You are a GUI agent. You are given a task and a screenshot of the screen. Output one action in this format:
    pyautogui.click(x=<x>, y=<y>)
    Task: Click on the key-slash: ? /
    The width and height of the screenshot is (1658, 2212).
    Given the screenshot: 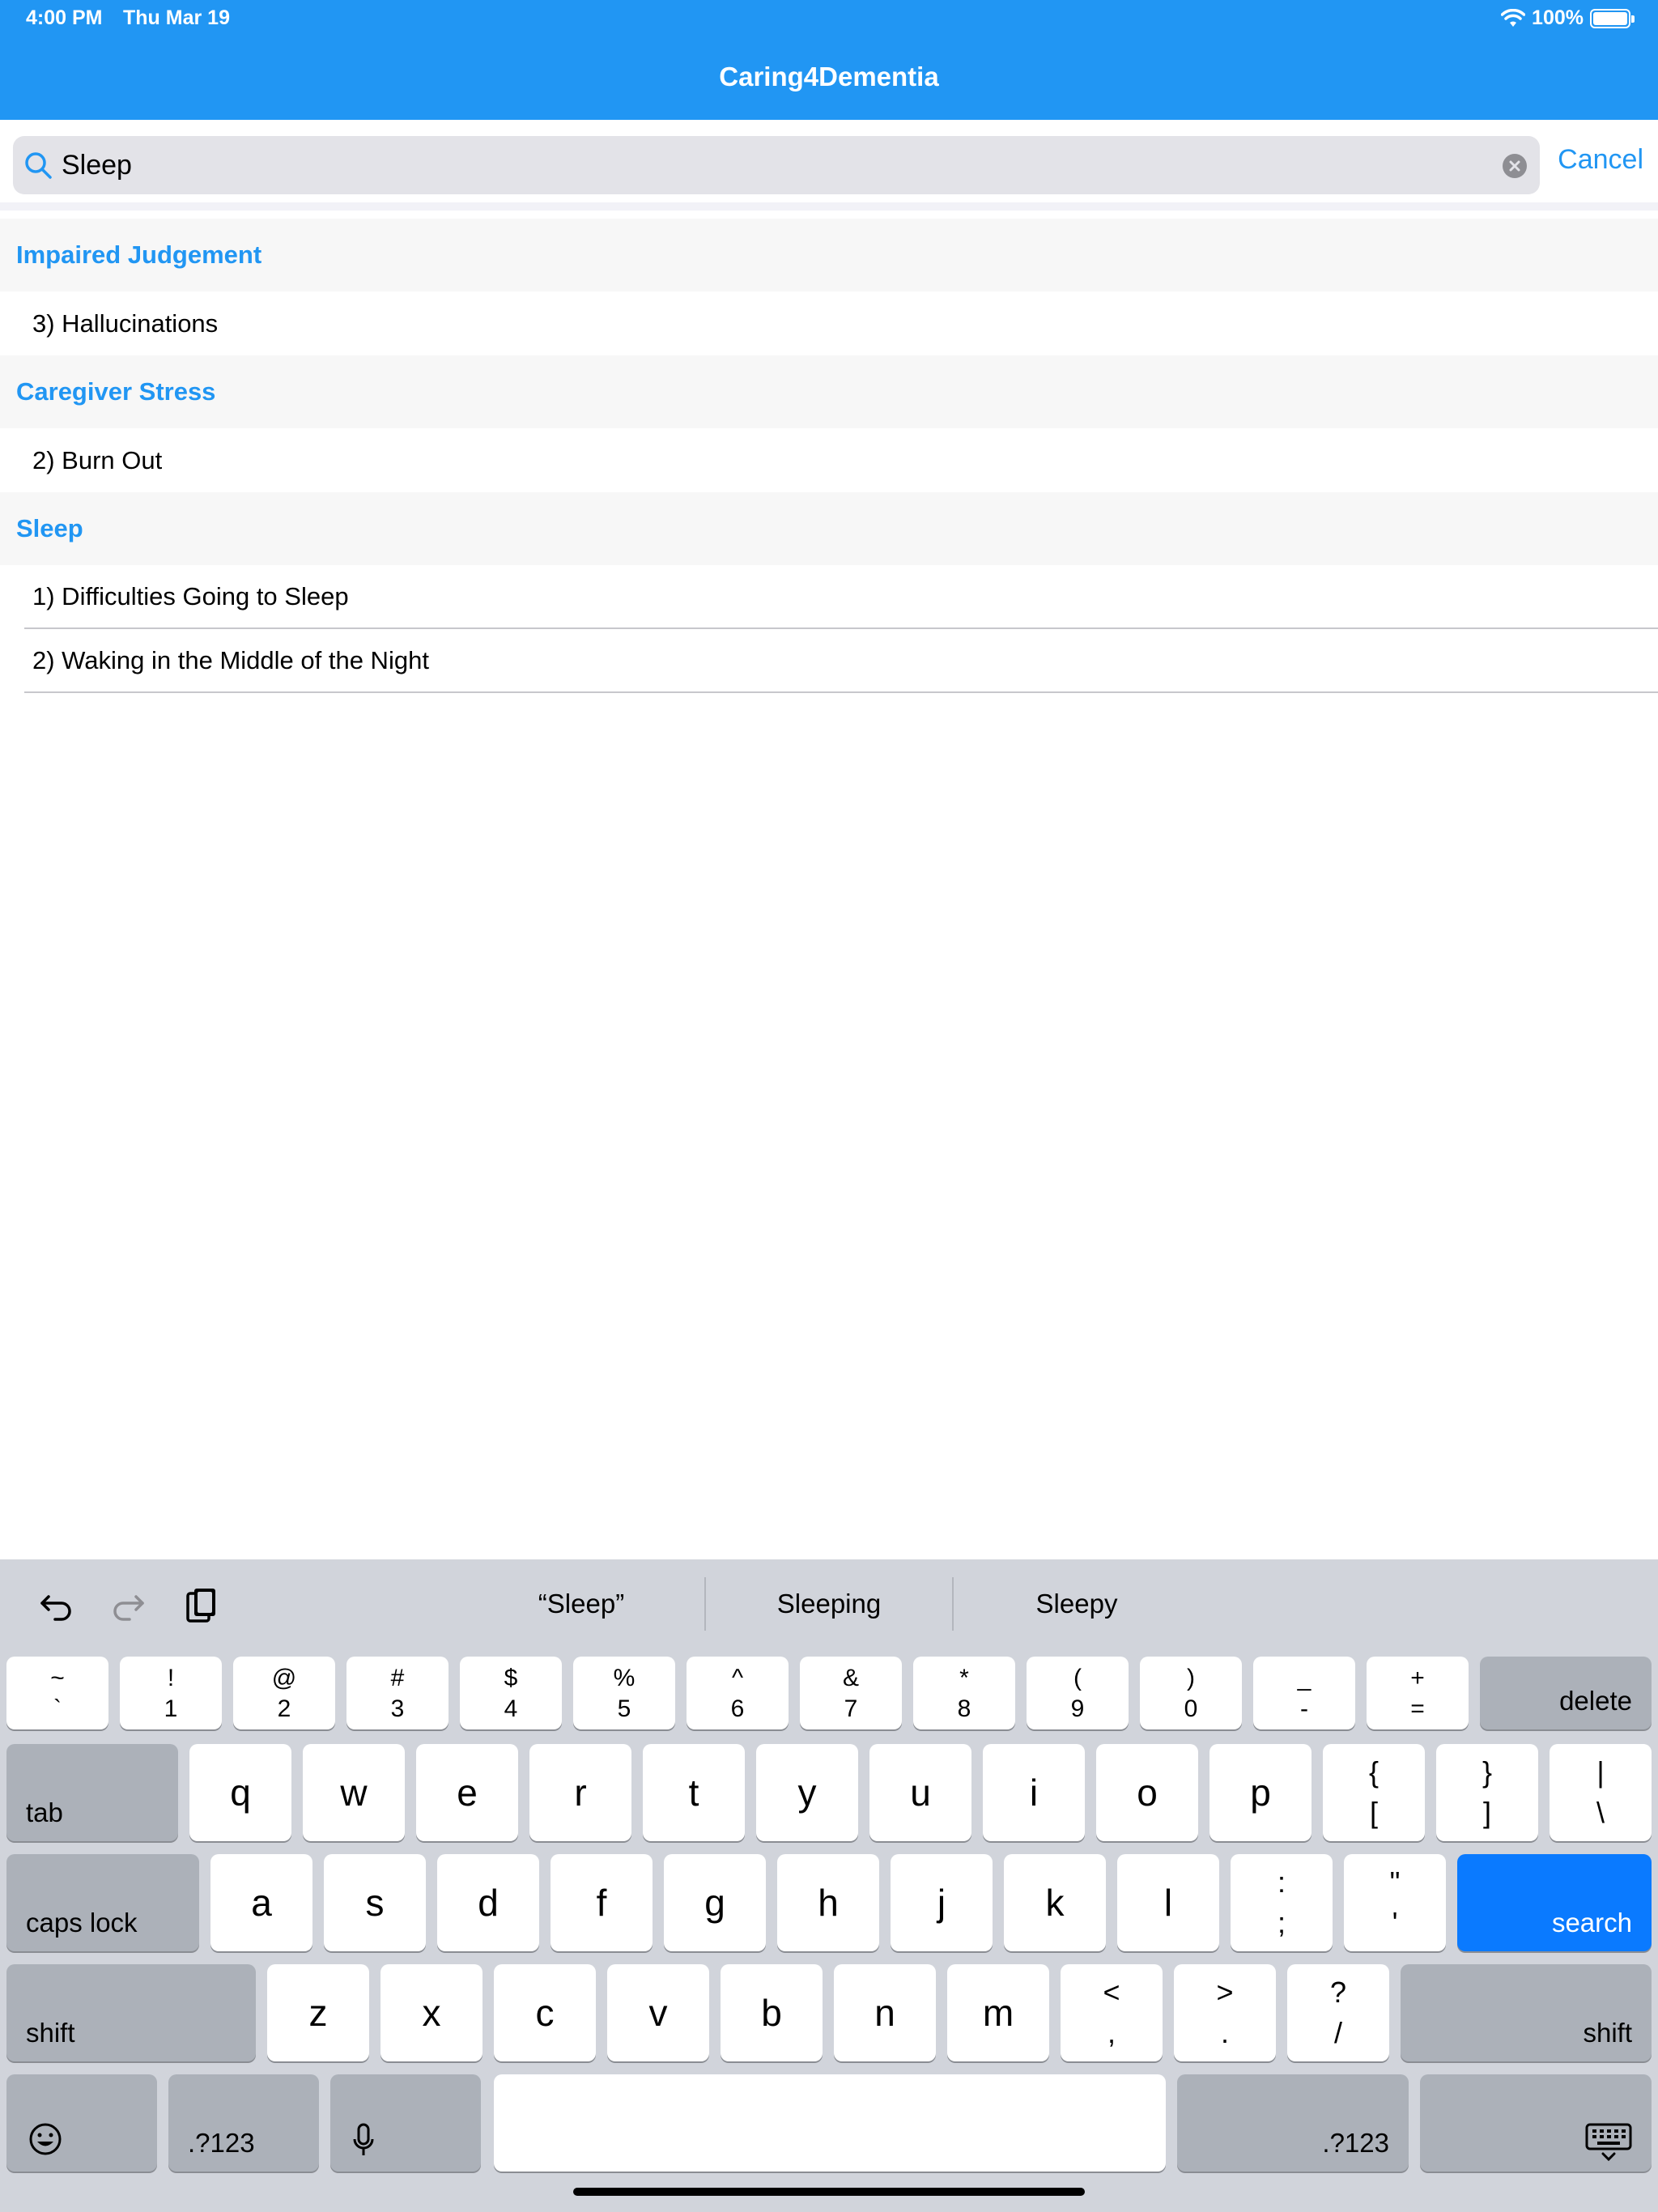 What is the action you would take?
    pyautogui.click(x=1338, y=2013)
    